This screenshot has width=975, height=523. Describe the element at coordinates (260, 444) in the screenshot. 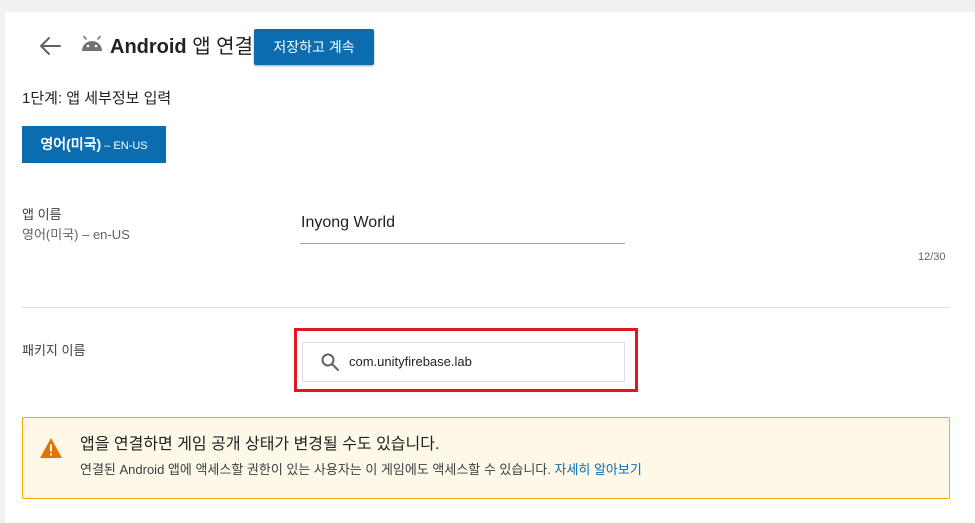

I see `warning-title: 앱을 연결하면 게임 공개 상태가 변경될 수도 있습니다.` at that location.